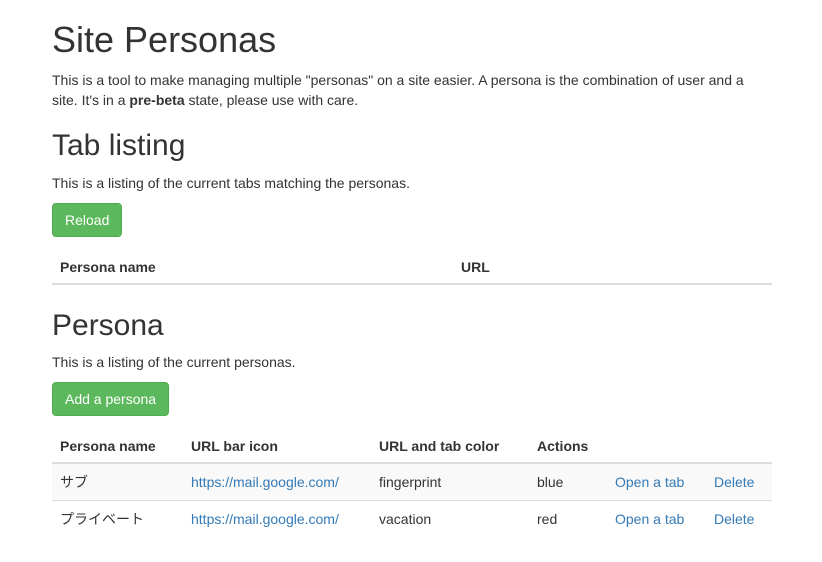 This screenshot has height=562, width=822. Describe the element at coordinates (450, 447) in the screenshot. I see `column-header-url-tab-color: URL and tab color` at that location.